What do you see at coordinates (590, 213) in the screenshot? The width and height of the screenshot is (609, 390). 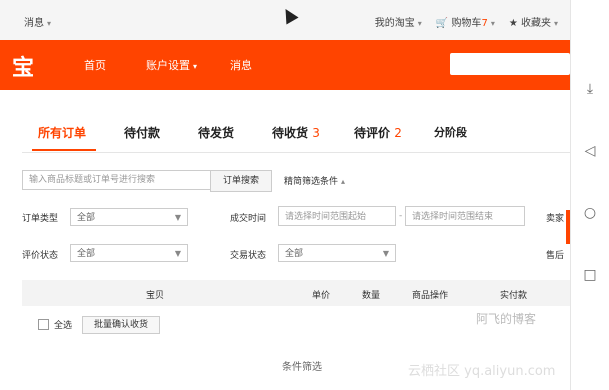 I see `home-circle-icon: ○` at bounding box center [590, 213].